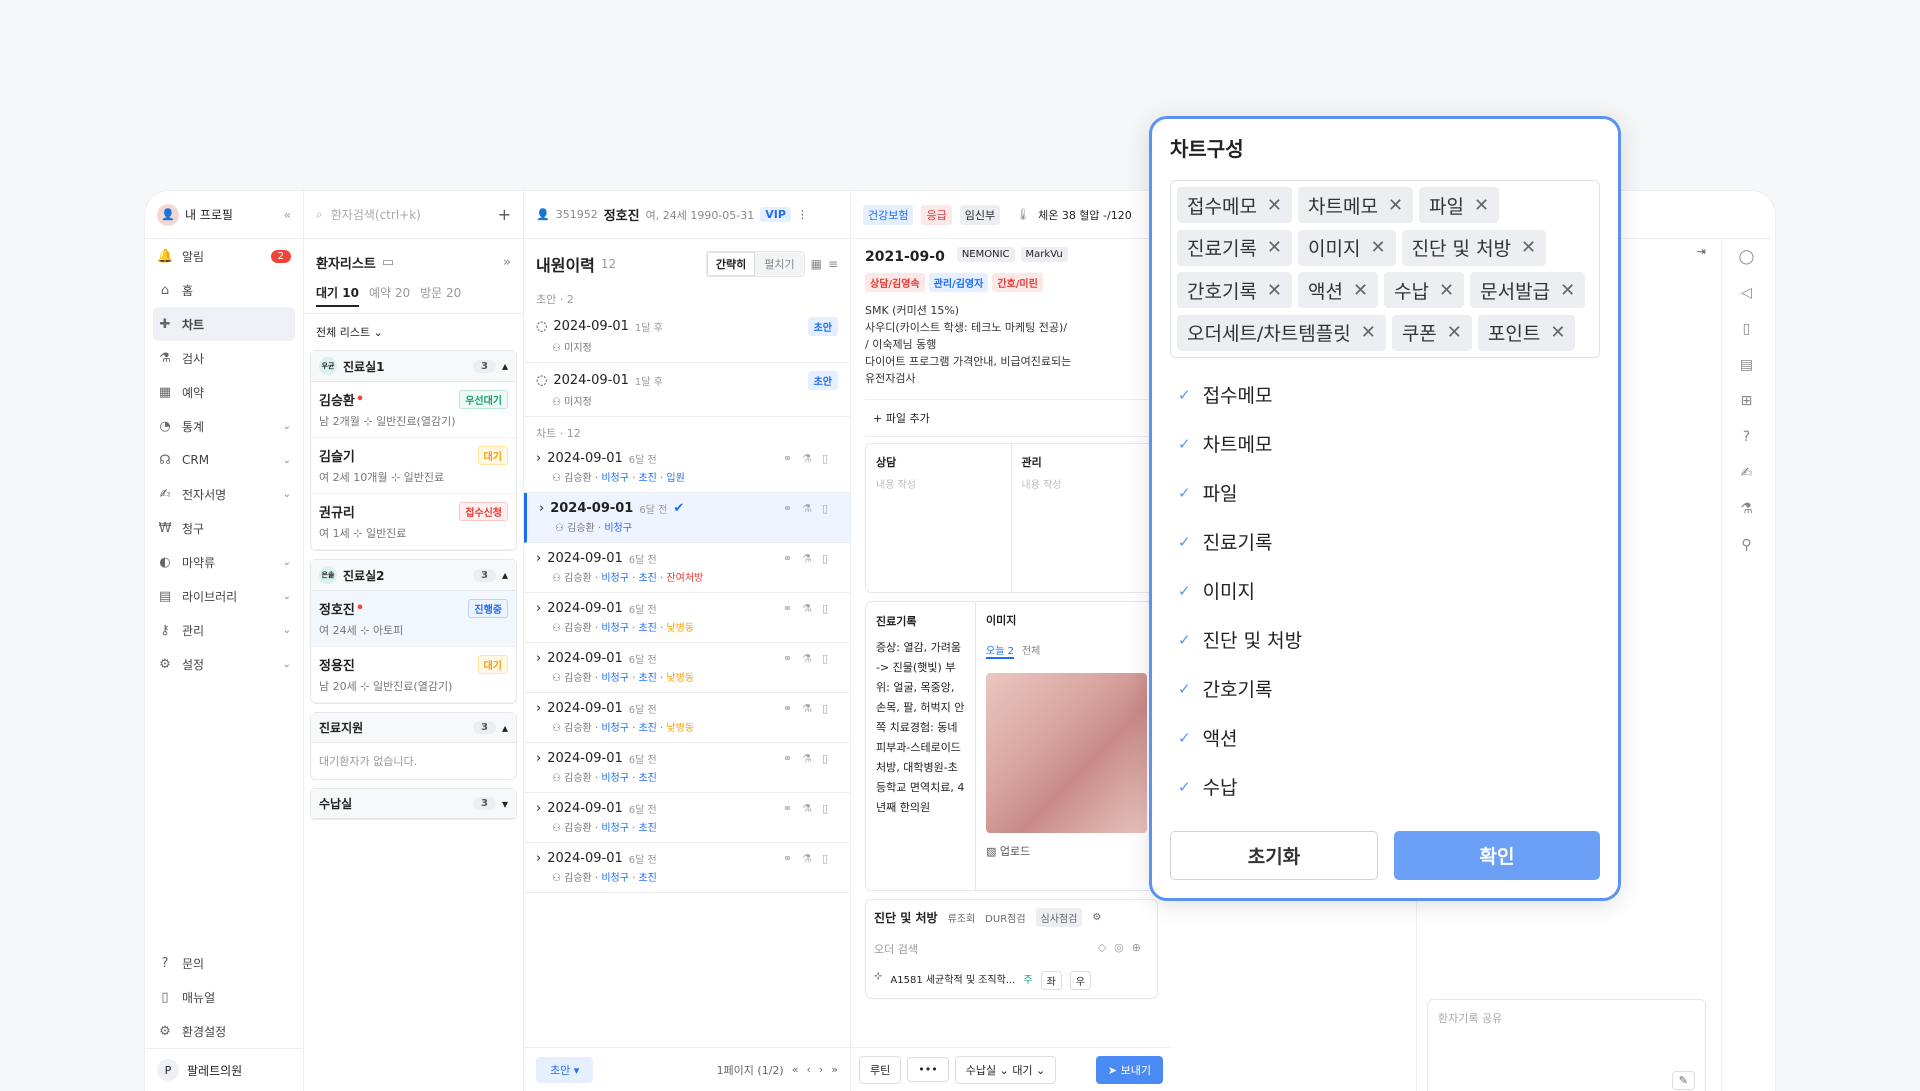  Describe the element at coordinates (1385, 492) in the screenshot. I see `option-item: ✓ 파일` at that location.